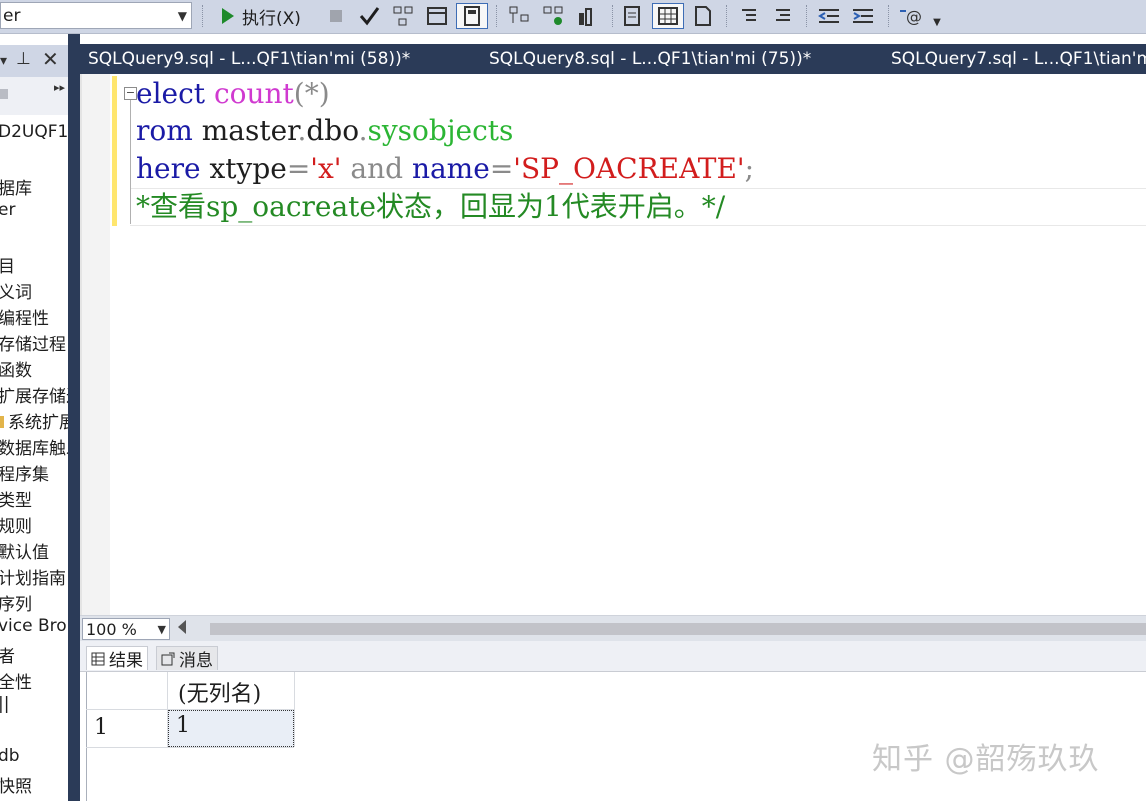 This screenshot has height=801, width=1146. What do you see at coordinates (678, 629) in the screenshot?
I see `horizontal-scrollbar` at bounding box center [678, 629].